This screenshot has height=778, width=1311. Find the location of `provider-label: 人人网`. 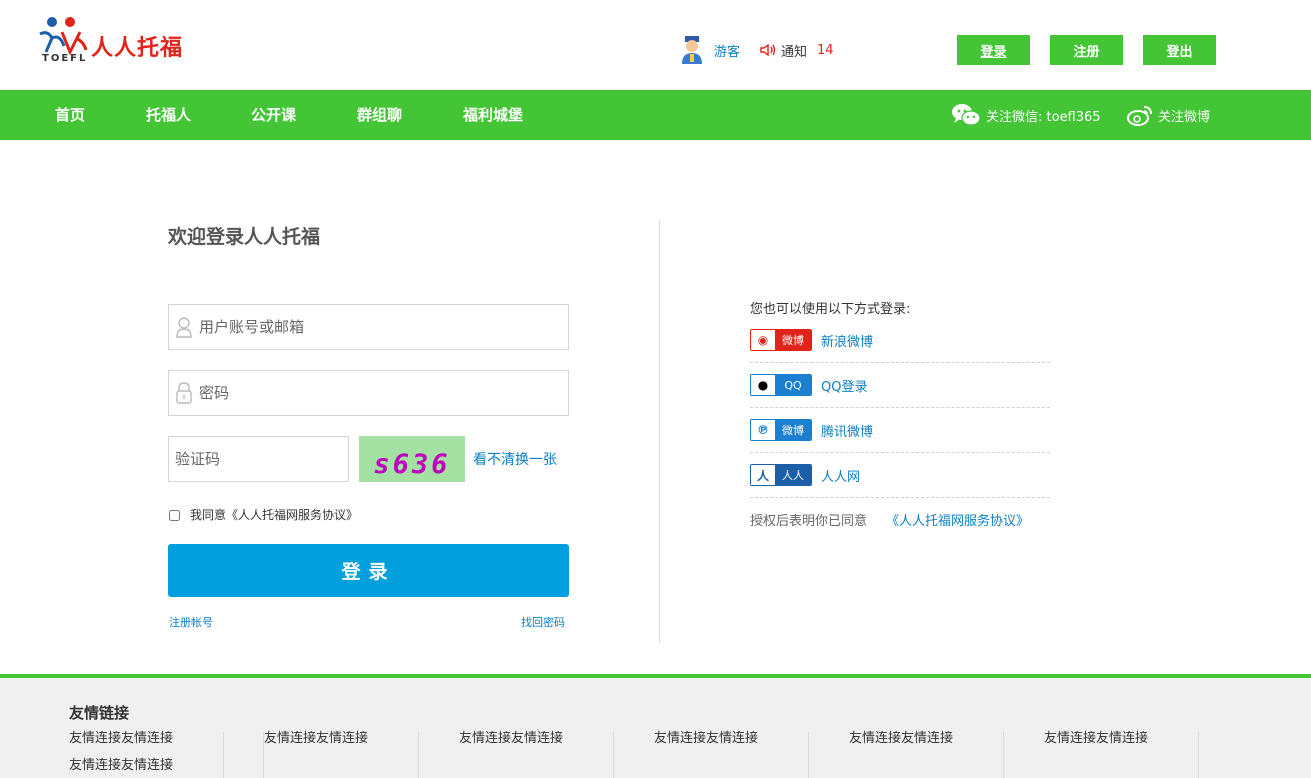

provider-label: 人人网 is located at coordinates (841, 477).